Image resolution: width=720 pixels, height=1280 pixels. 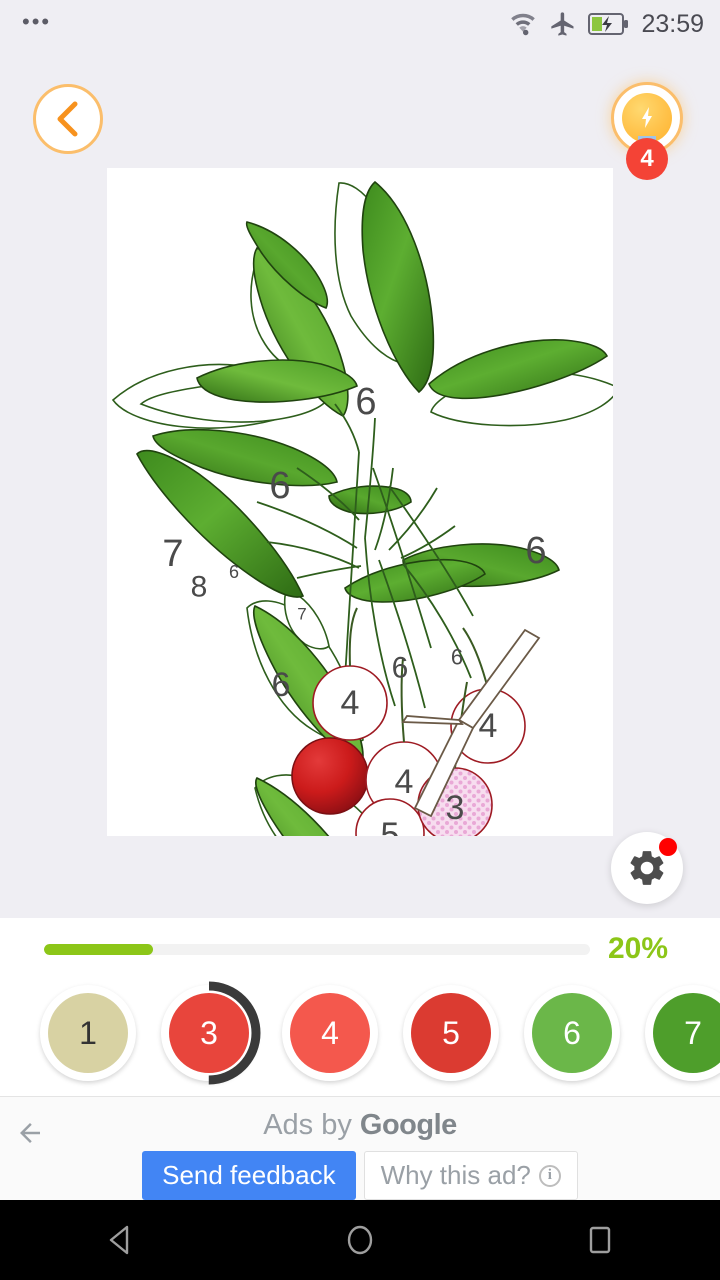 I want to click on progress-percent-label: 20%, so click(x=638, y=948).